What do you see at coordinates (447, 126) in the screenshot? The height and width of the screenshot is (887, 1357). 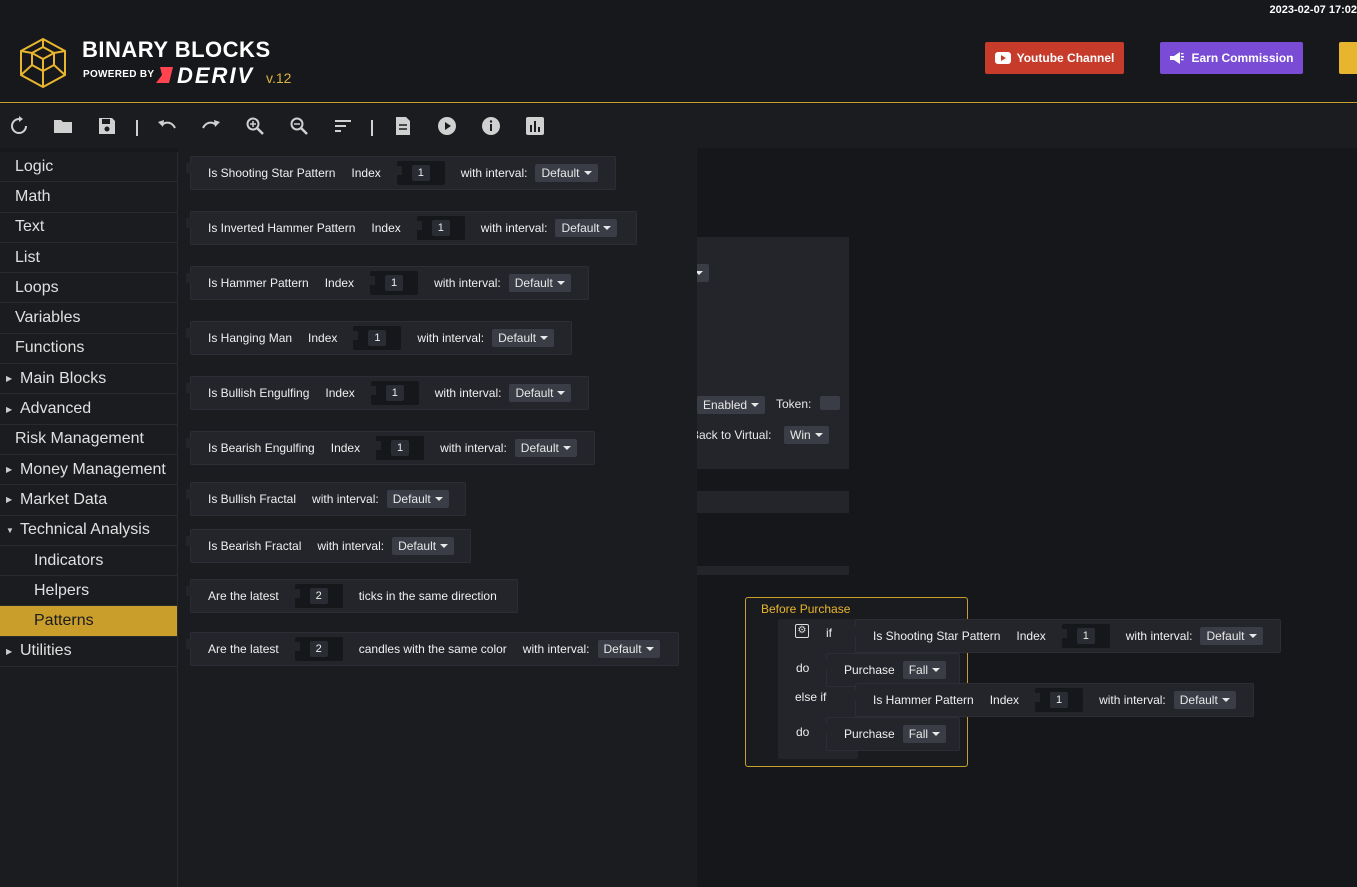 I see `run-icon` at bounding box center [447, 126].